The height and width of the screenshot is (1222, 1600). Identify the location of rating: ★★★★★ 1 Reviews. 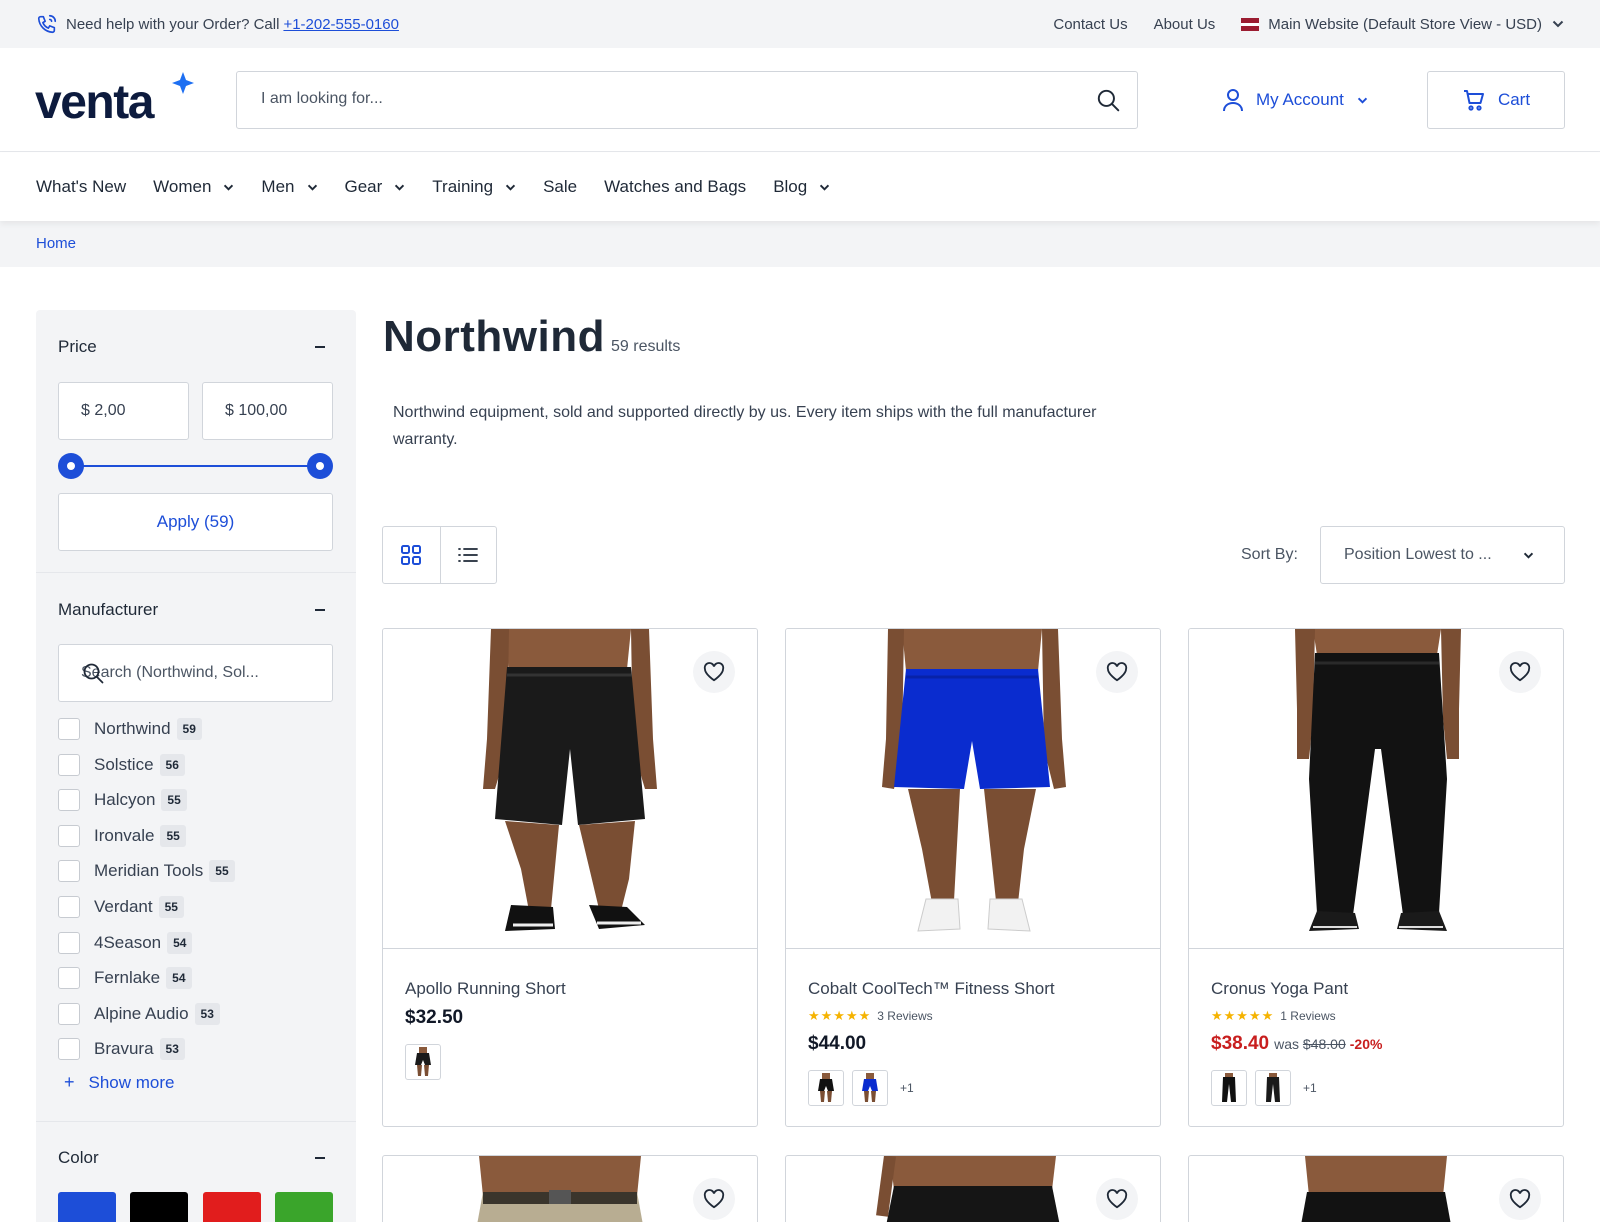
(1273, 1016).